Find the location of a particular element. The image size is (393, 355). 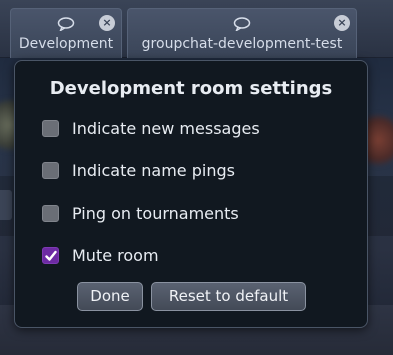

checkbox-checked is located at coordinates (50, 255).